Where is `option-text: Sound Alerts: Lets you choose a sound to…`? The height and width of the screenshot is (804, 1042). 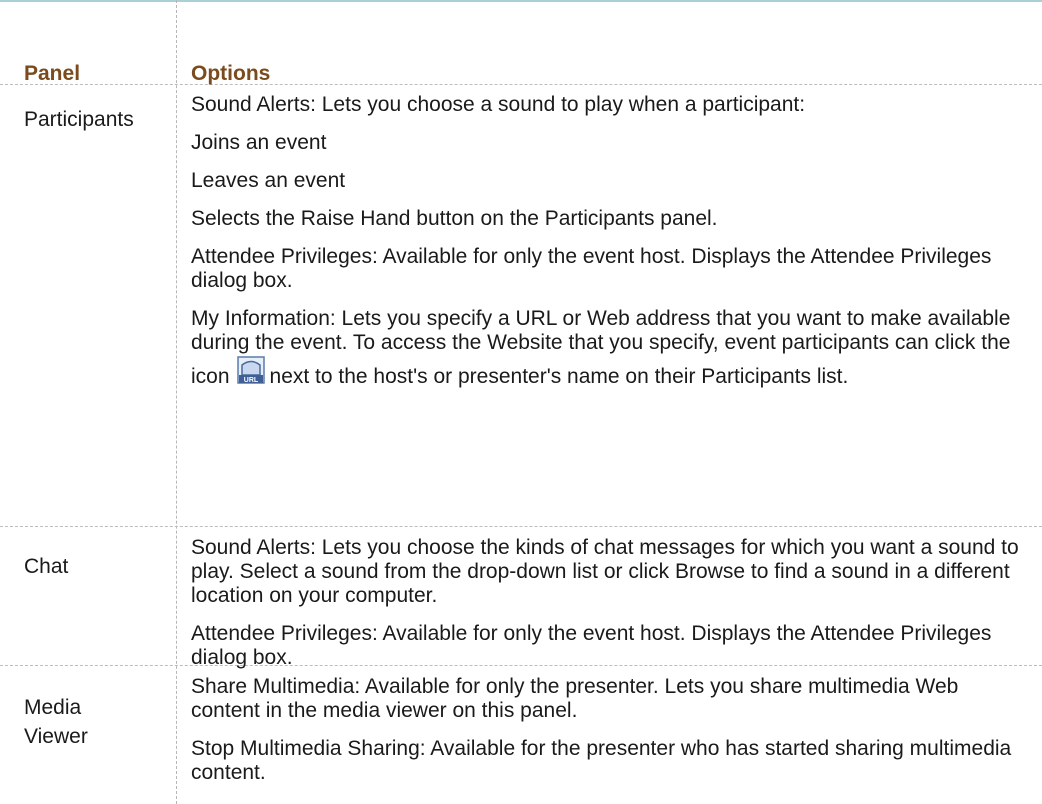
option-text: Sound Alerts: Lets you choose a sound to… is located at coordinates (498, 104).